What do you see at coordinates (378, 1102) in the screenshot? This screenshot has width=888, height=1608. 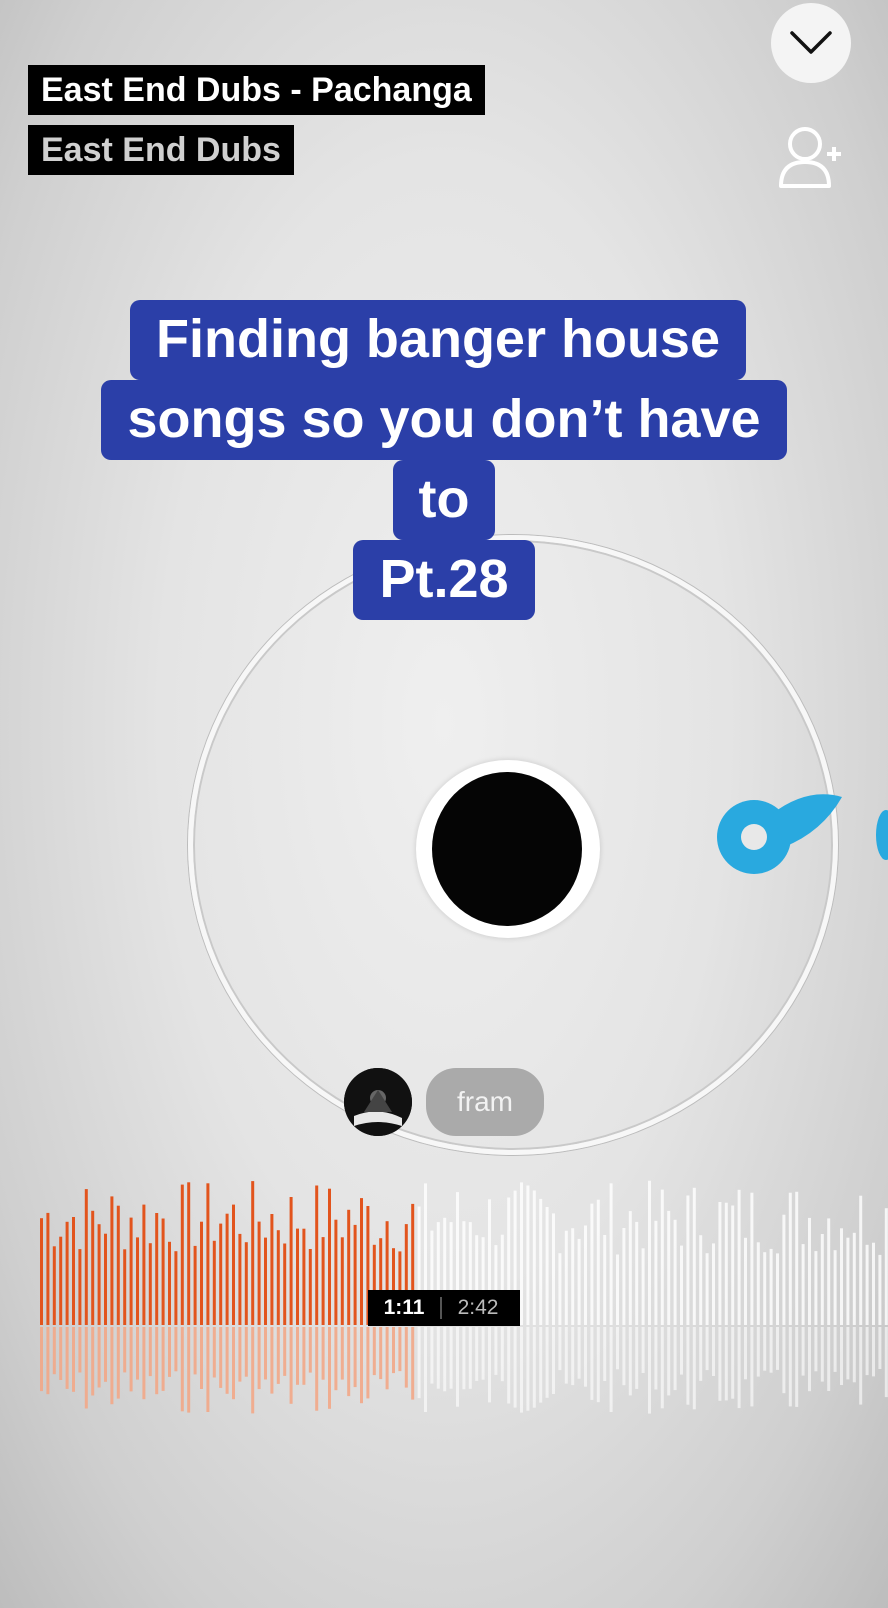 I see `avatar` at bounding box center [378, 1102].